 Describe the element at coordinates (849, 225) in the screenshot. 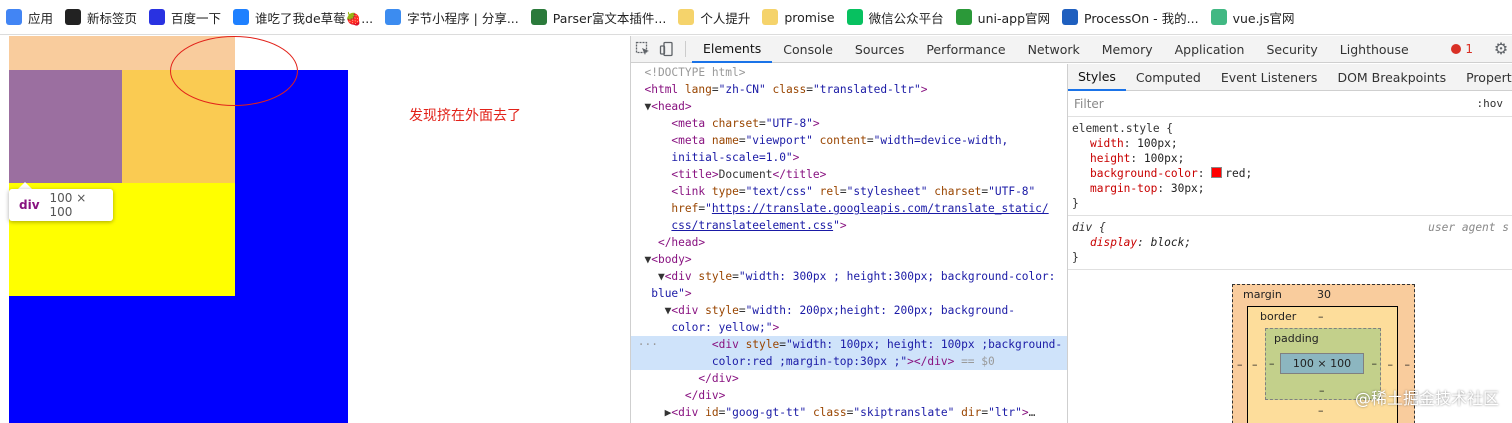

I see `dom-link-href-cont: css/translateelement.css">` at that location.